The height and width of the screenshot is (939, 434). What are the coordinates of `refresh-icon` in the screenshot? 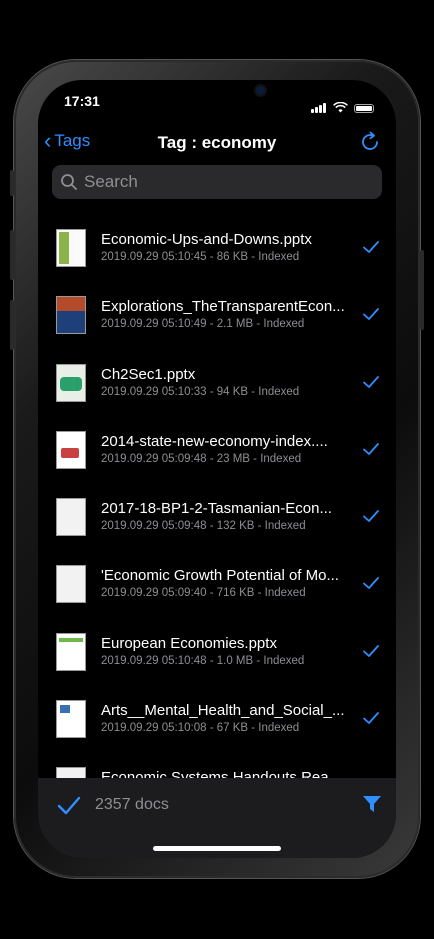 It's located at (370, 142).